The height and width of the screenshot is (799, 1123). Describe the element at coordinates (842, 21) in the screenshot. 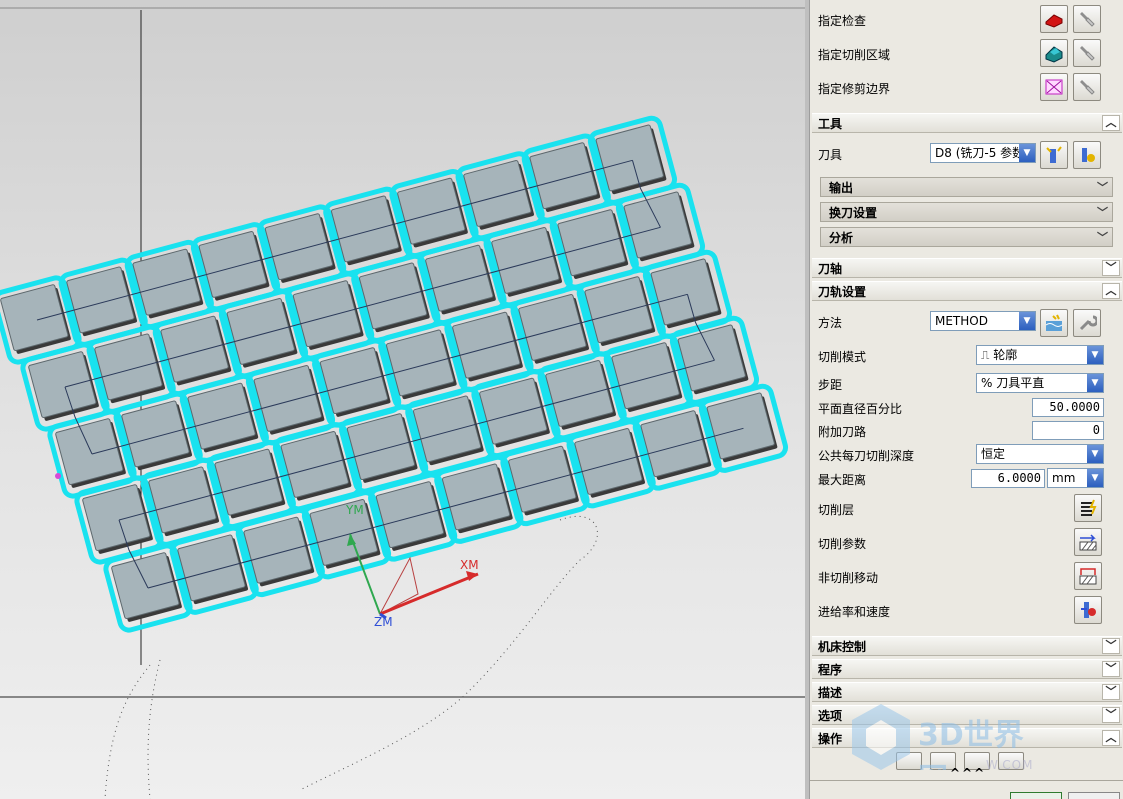

I see `specify-check-label: 指定检查` at that location.